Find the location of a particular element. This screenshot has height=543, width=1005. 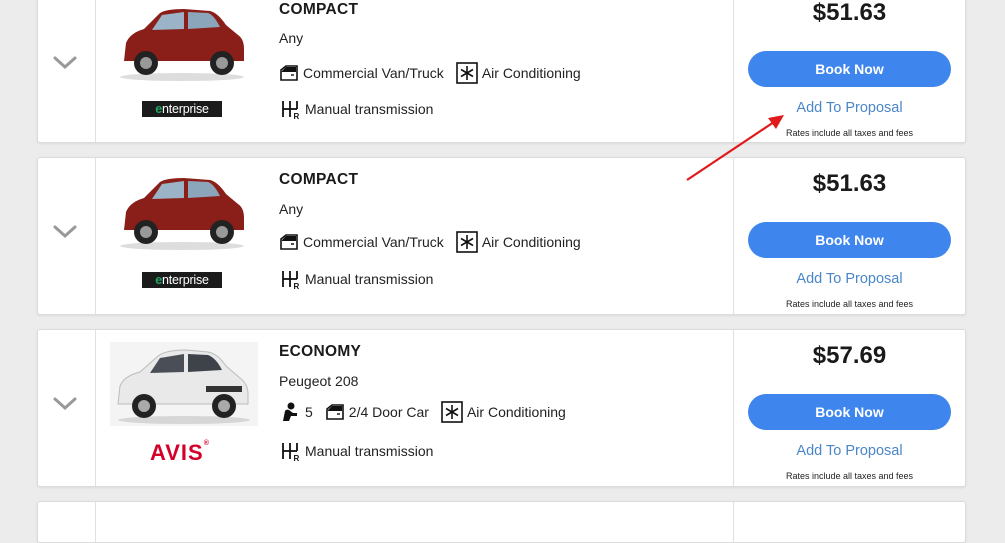

car-class: ECONOMY is located at coordinates (320, 351).